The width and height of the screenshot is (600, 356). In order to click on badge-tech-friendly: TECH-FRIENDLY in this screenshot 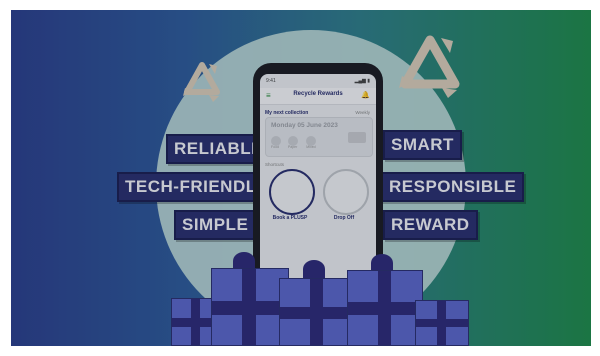, I will do `click(196, 187)`.